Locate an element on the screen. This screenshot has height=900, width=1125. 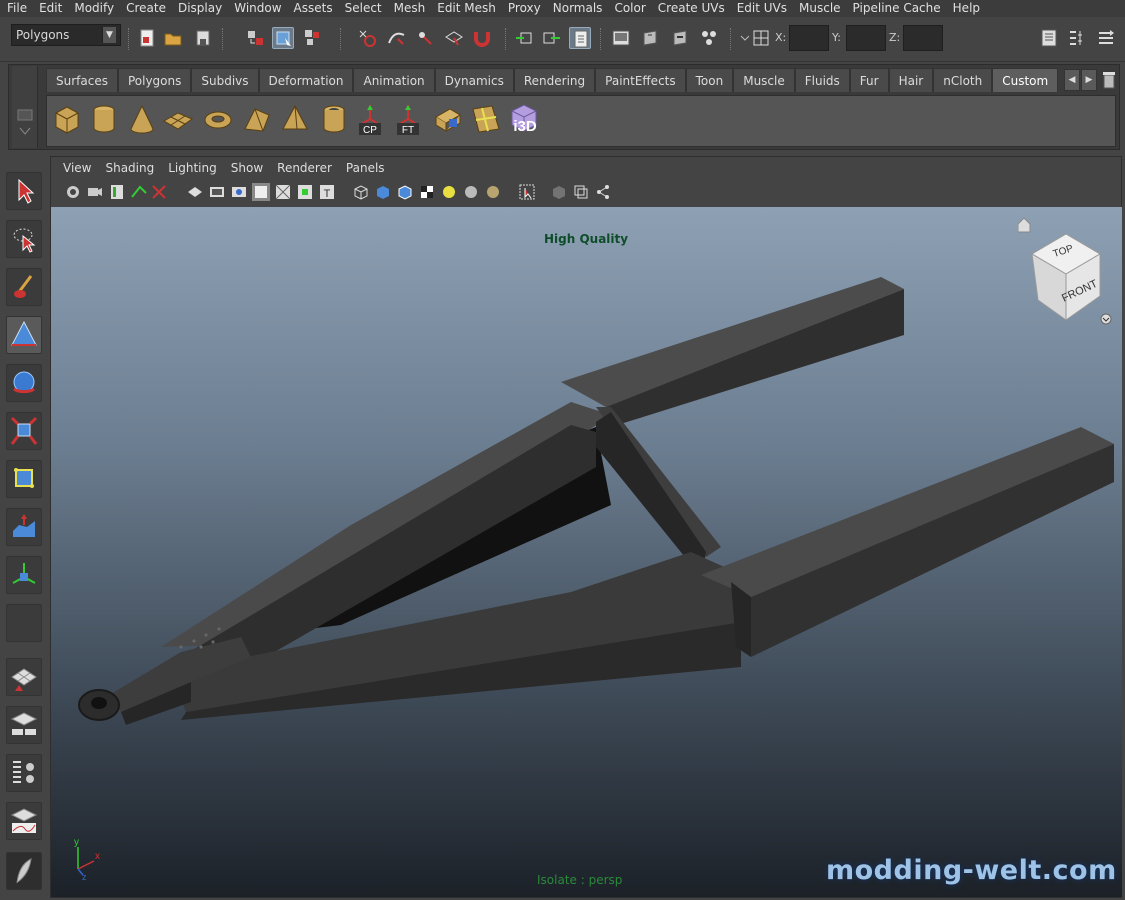
single-perspective-layout-icon is located at coordinates (24, 677).